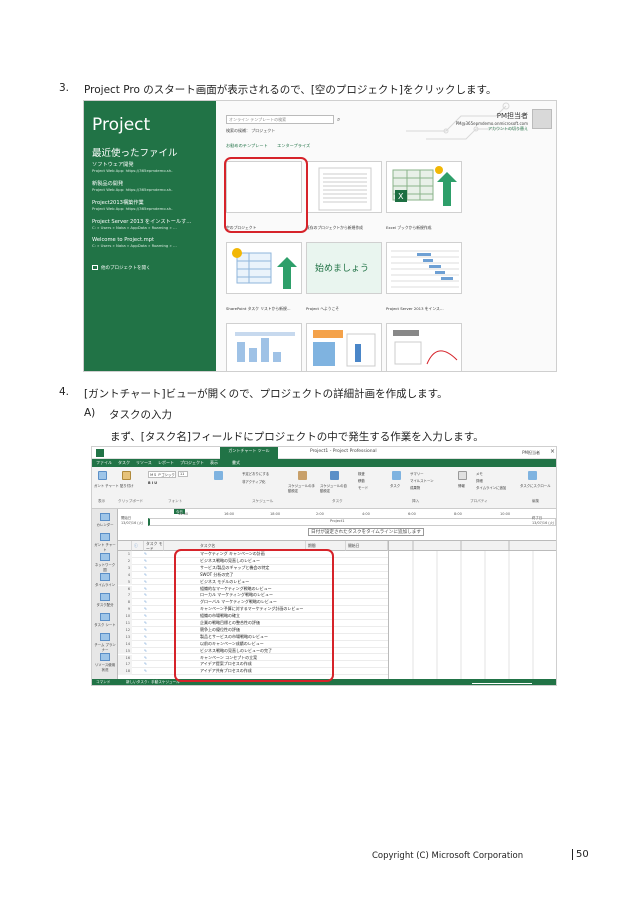 The height and width of the screenshot is (903, 638). What do you see at coordinates (125, 637) in the screenshot?
I see `row-number: 13` at bounding box center [125, 637].